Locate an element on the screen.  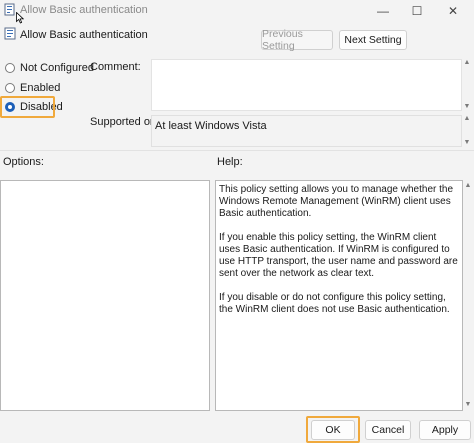
close-button: ✕ is located at coordinates (453, 11).